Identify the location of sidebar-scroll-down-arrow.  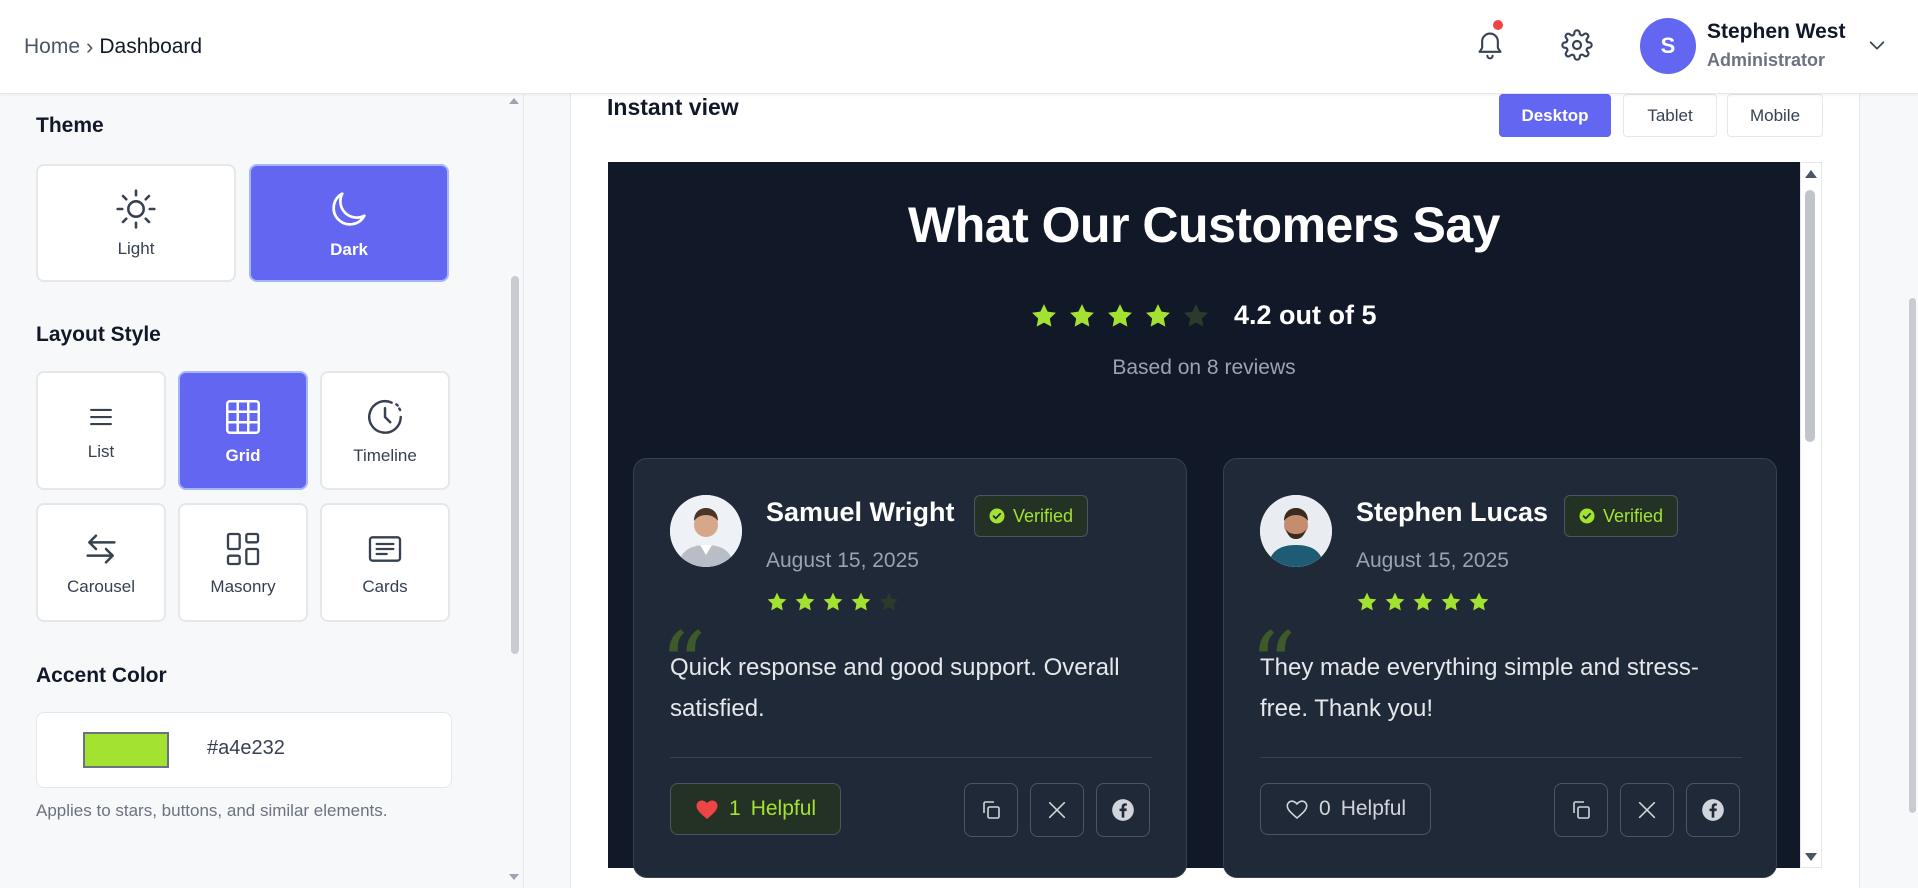
(514, 877).